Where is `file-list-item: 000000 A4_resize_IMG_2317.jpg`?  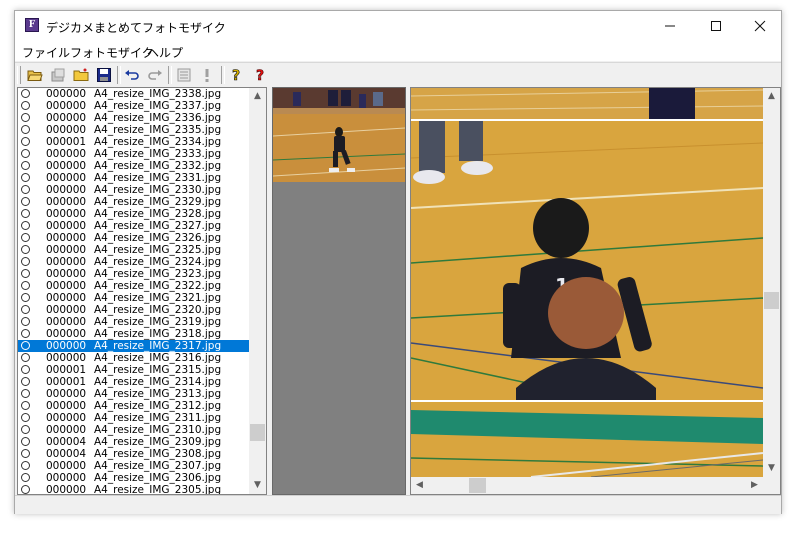
file-list-item: 000000 A4_resize_IMG_2317.jpg is located at coordinates (134, 346).